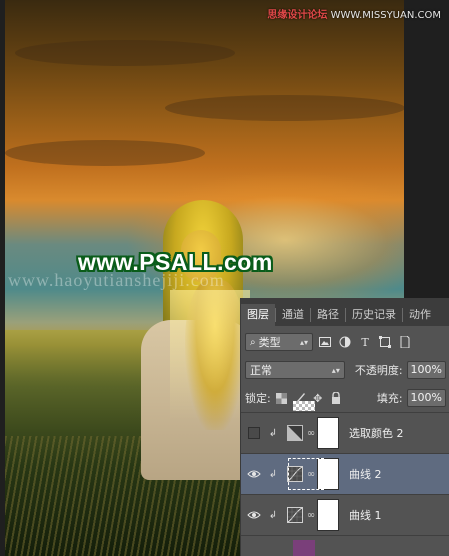 The width and height of the screenshot is (449, 556). What do you see at coordinates (426, 370) in the screenshot?
I see `opacity-input: 100%` at bounding box center [426, 370].